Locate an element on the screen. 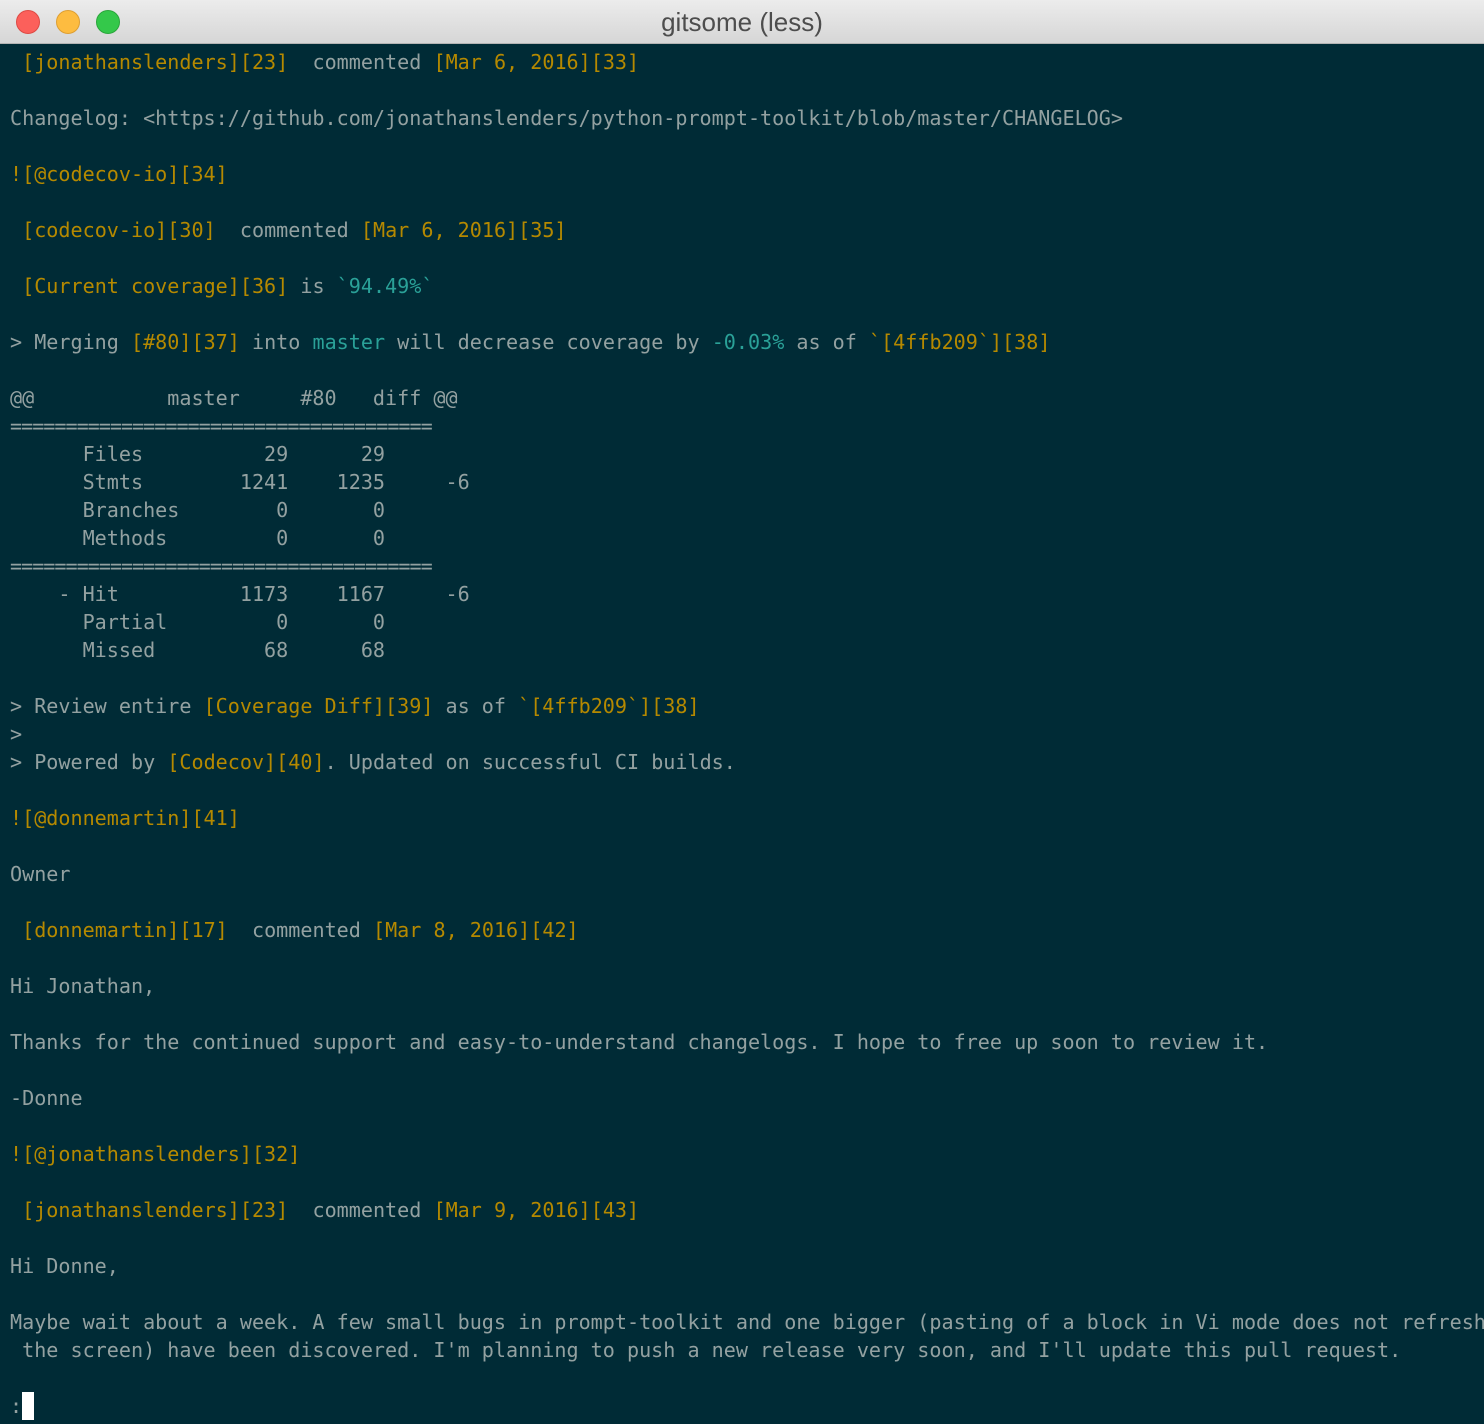 The height and width of the screenshot is (1424, 1484). powered-text: . Updated on successful CI builds. is located at coordinates (530, 762).